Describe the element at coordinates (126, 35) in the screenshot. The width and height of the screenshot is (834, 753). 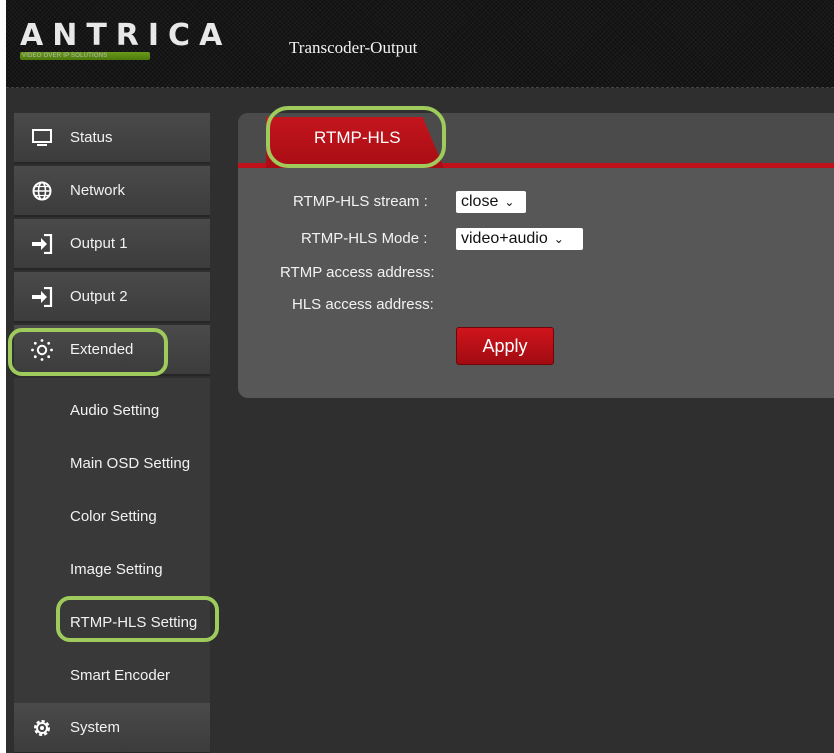
I see `logo-text: ANTRICA` at that location.